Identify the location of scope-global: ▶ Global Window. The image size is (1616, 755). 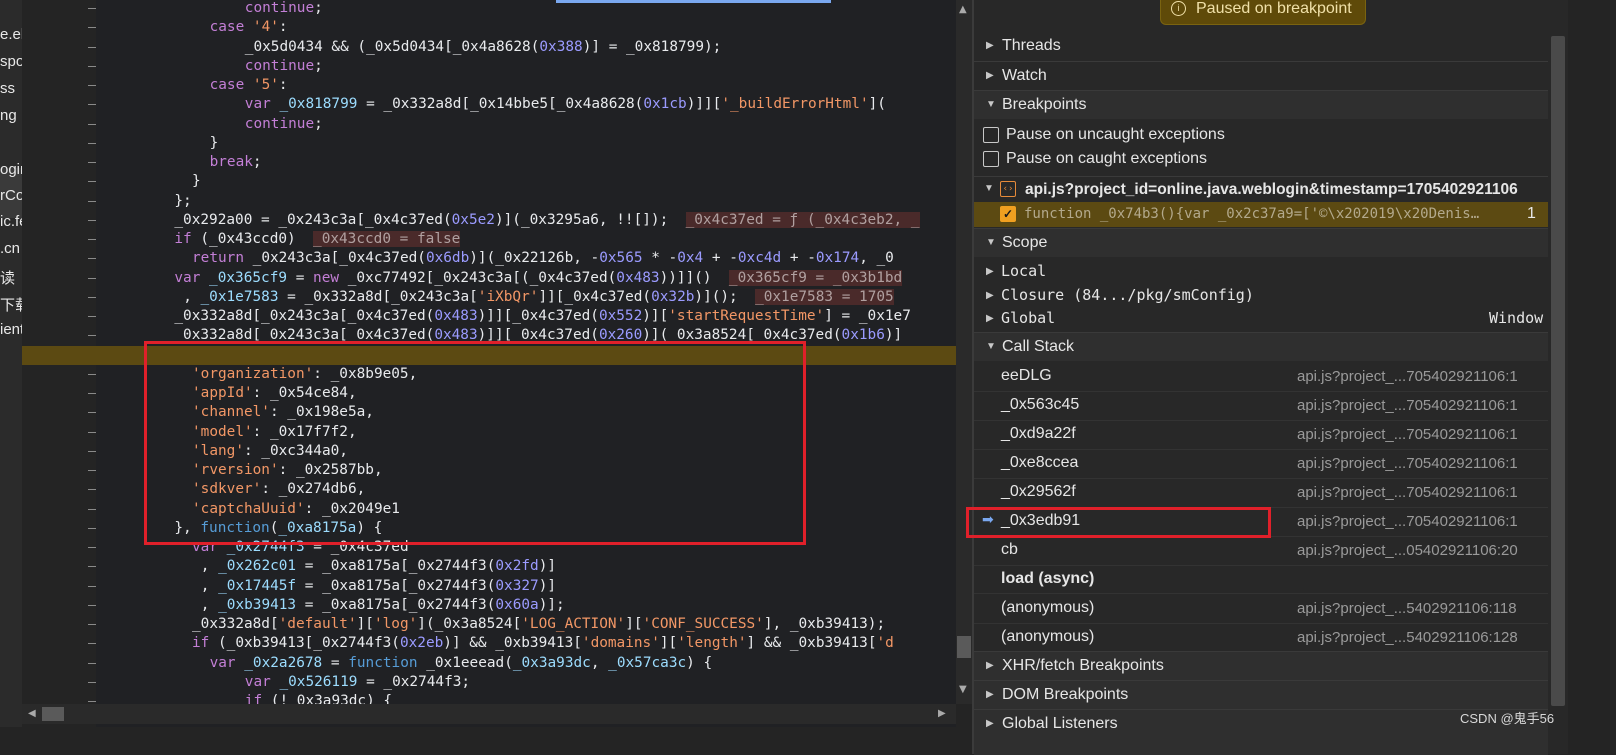
(1261, 319).